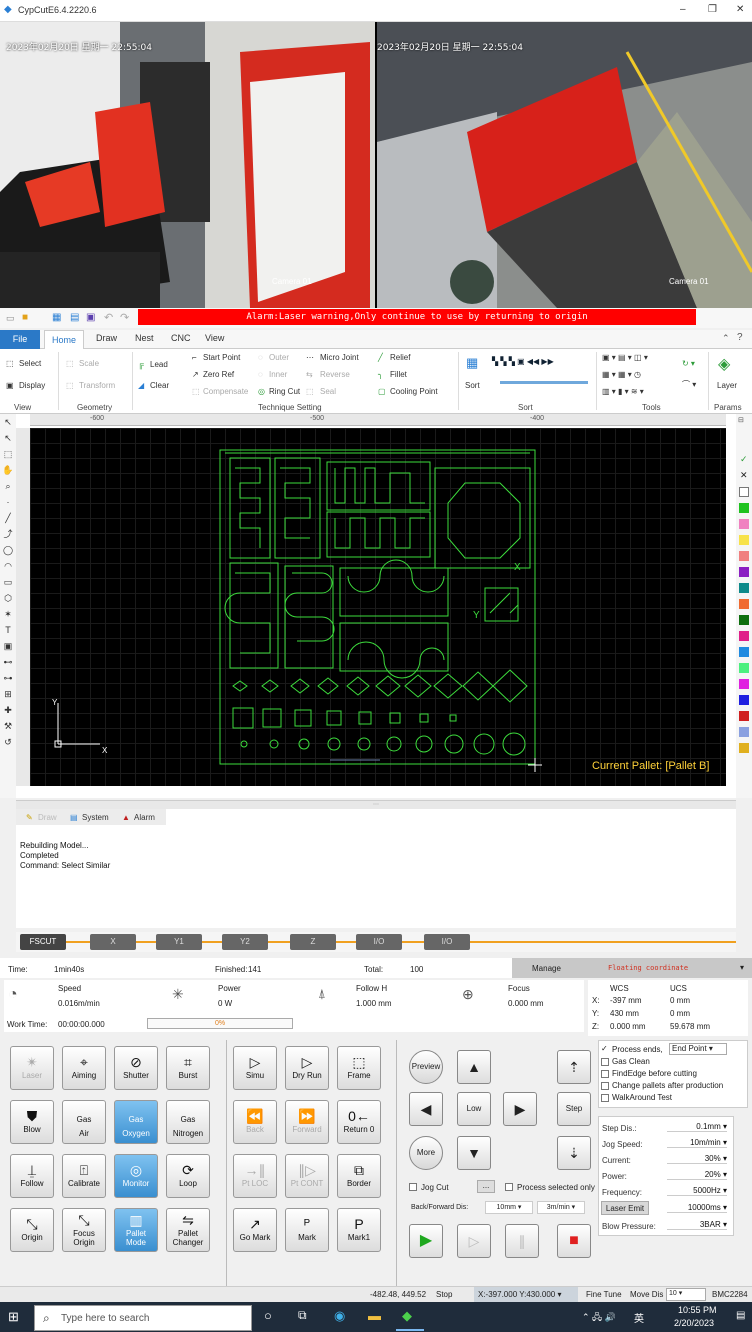  I want to click on task-view-icon: ⧉, so click(302, 1315).